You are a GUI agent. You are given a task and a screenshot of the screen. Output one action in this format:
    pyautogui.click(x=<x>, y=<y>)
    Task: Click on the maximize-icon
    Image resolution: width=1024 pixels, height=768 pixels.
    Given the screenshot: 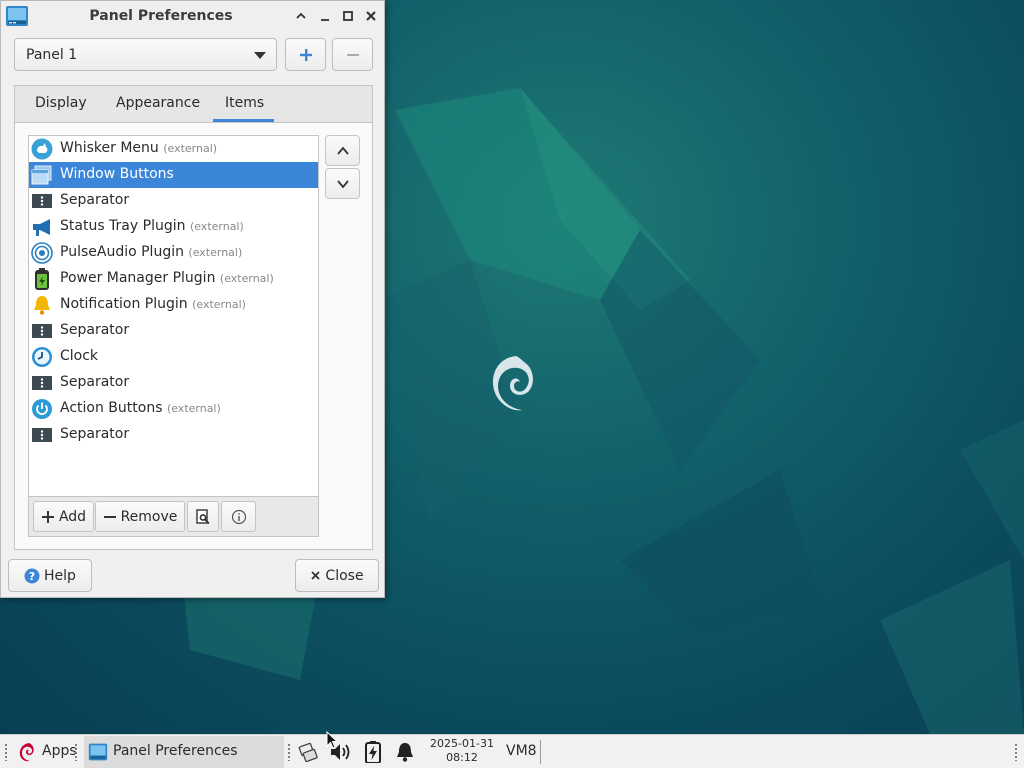 What is the action you would take?
    pyautogui.click(x=348, y=16)
    